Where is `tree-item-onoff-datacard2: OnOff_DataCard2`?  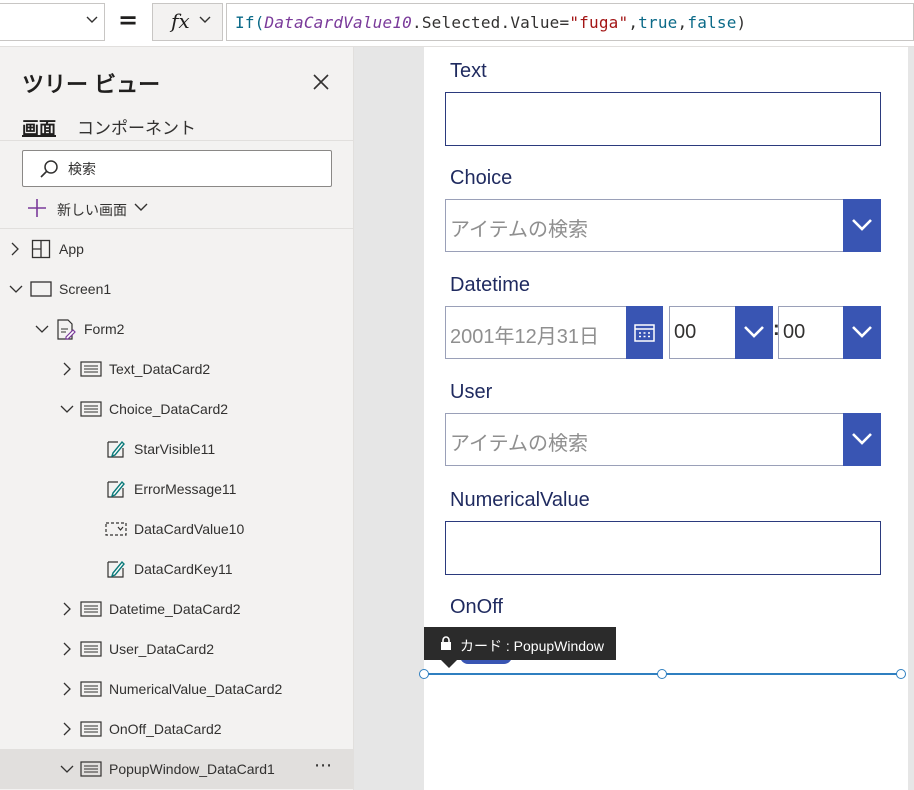
tree-item-onoff-datacard2: OnOff_DataCard2 is located at coordinates (176, 729).